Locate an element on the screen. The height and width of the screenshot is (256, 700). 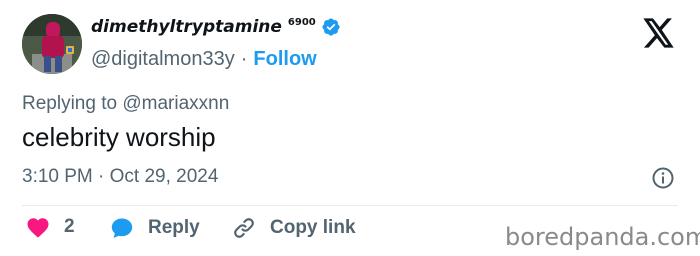
info-icon is located at coordinates (663, 178).